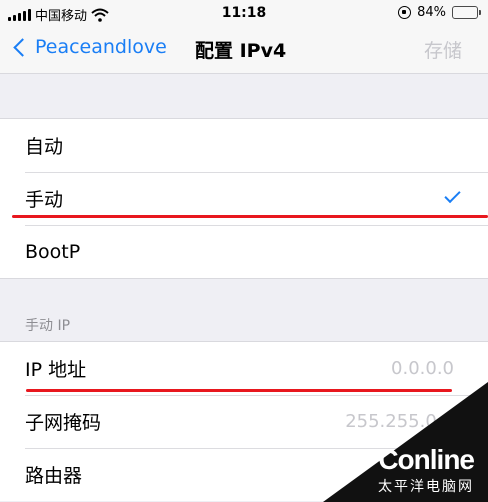  Describe the element at coordinates (56, 370) in the screenshot. I see `field-label: IP 地址` at that location.